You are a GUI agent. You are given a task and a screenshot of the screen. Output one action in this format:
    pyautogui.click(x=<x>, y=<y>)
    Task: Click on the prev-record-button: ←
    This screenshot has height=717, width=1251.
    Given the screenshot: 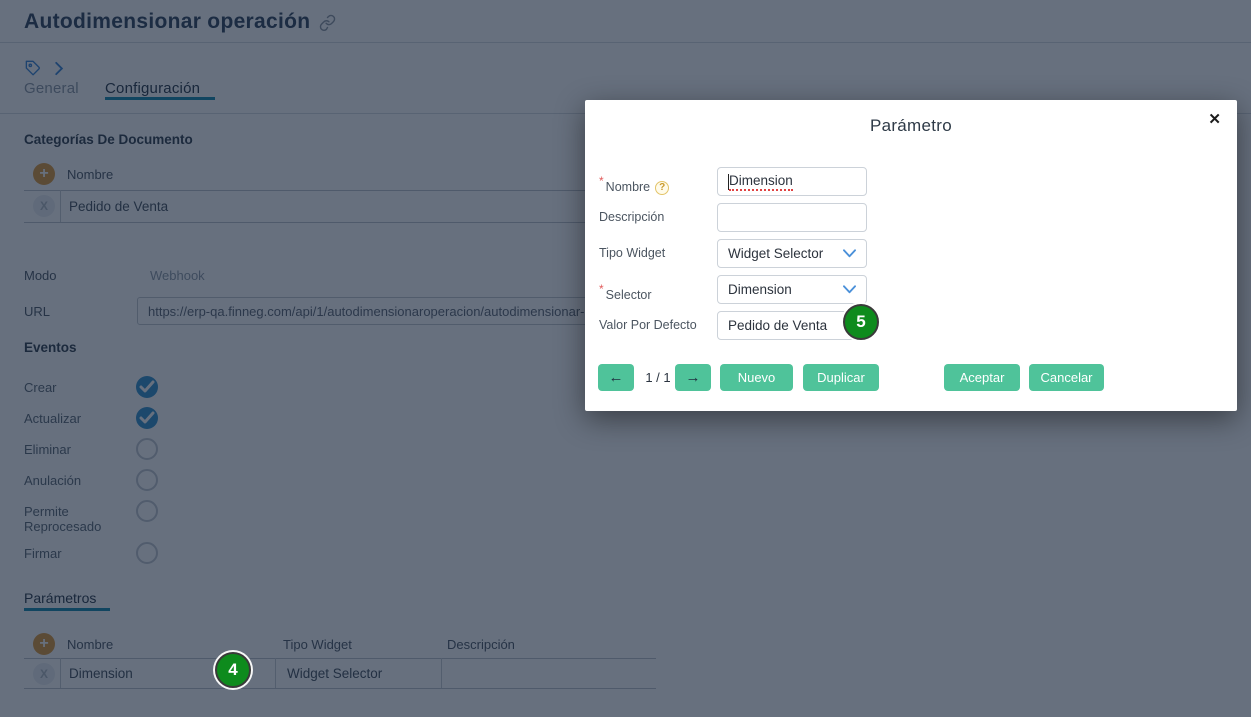 What is the action you would take?
    pyautogui.click(x=616, y=377)
    